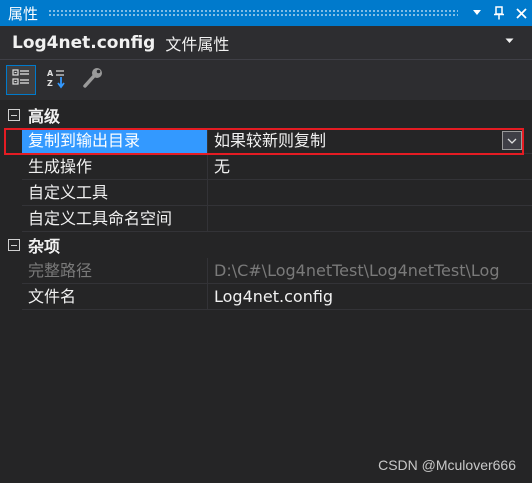 The height and width of the screenshot is (483, 532). What do you see at coordinates (370, 297) in the screenshot?
I see `property-value: Log4net.config` at bounding box center [370, 297].